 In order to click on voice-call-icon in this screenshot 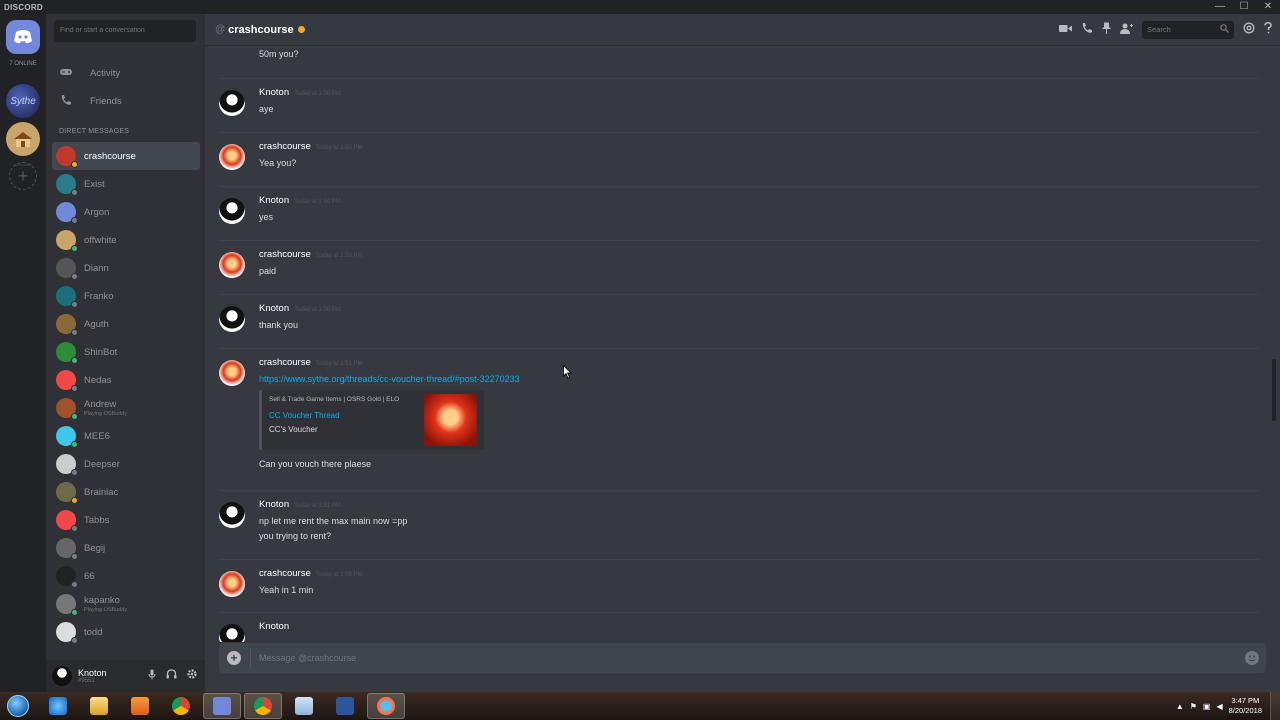, I will do `click(1087, 29)`.